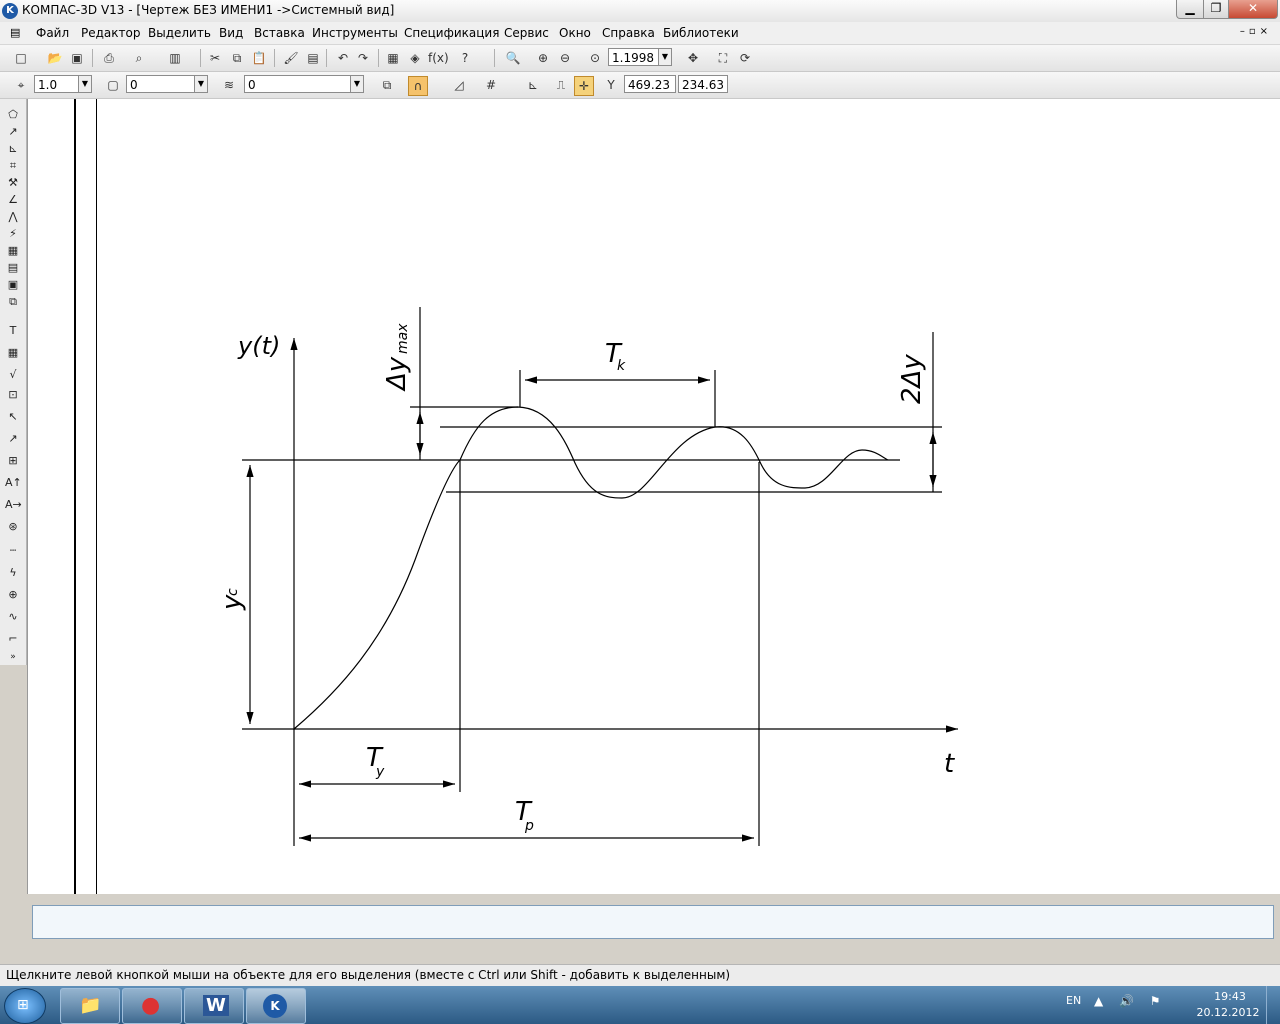  I want to click on folder-icon: 📁, so click(90, 1005).